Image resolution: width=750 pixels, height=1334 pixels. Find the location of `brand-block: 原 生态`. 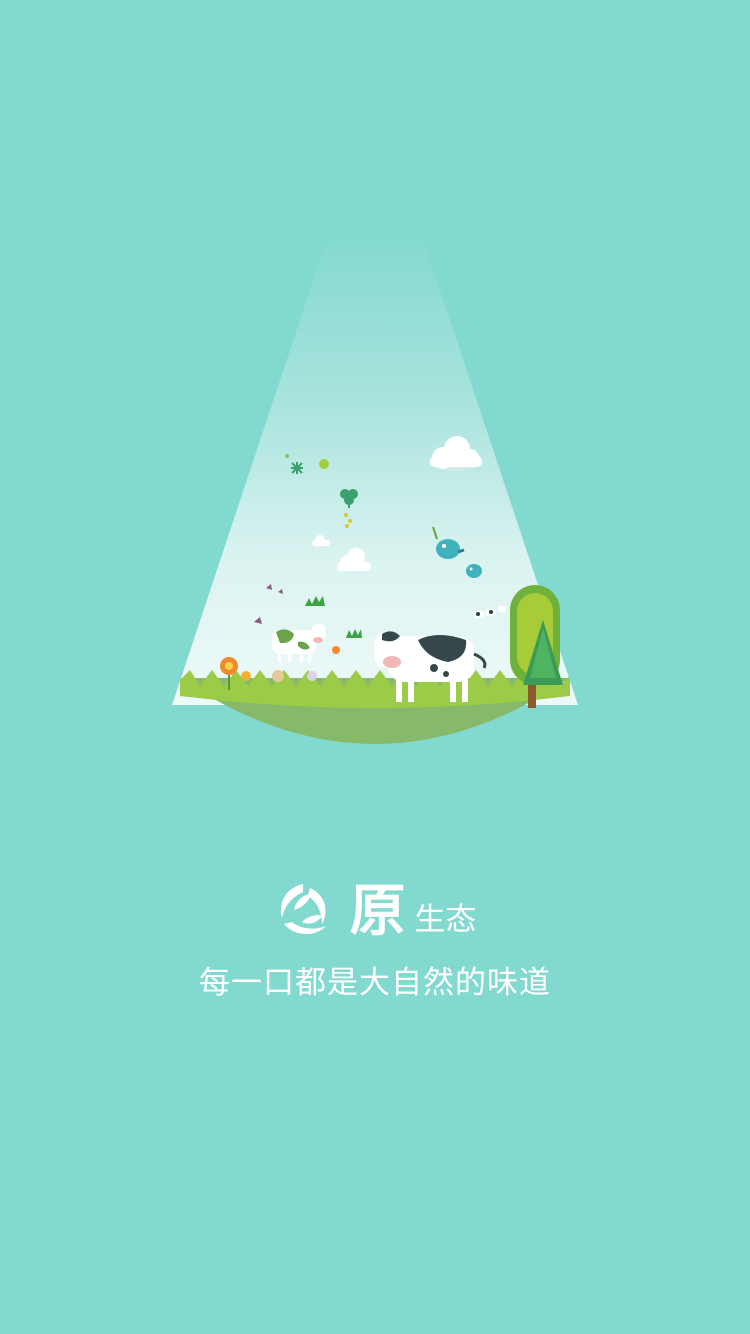

brand-block: 原 生态 is located at coordinates (375, 912).